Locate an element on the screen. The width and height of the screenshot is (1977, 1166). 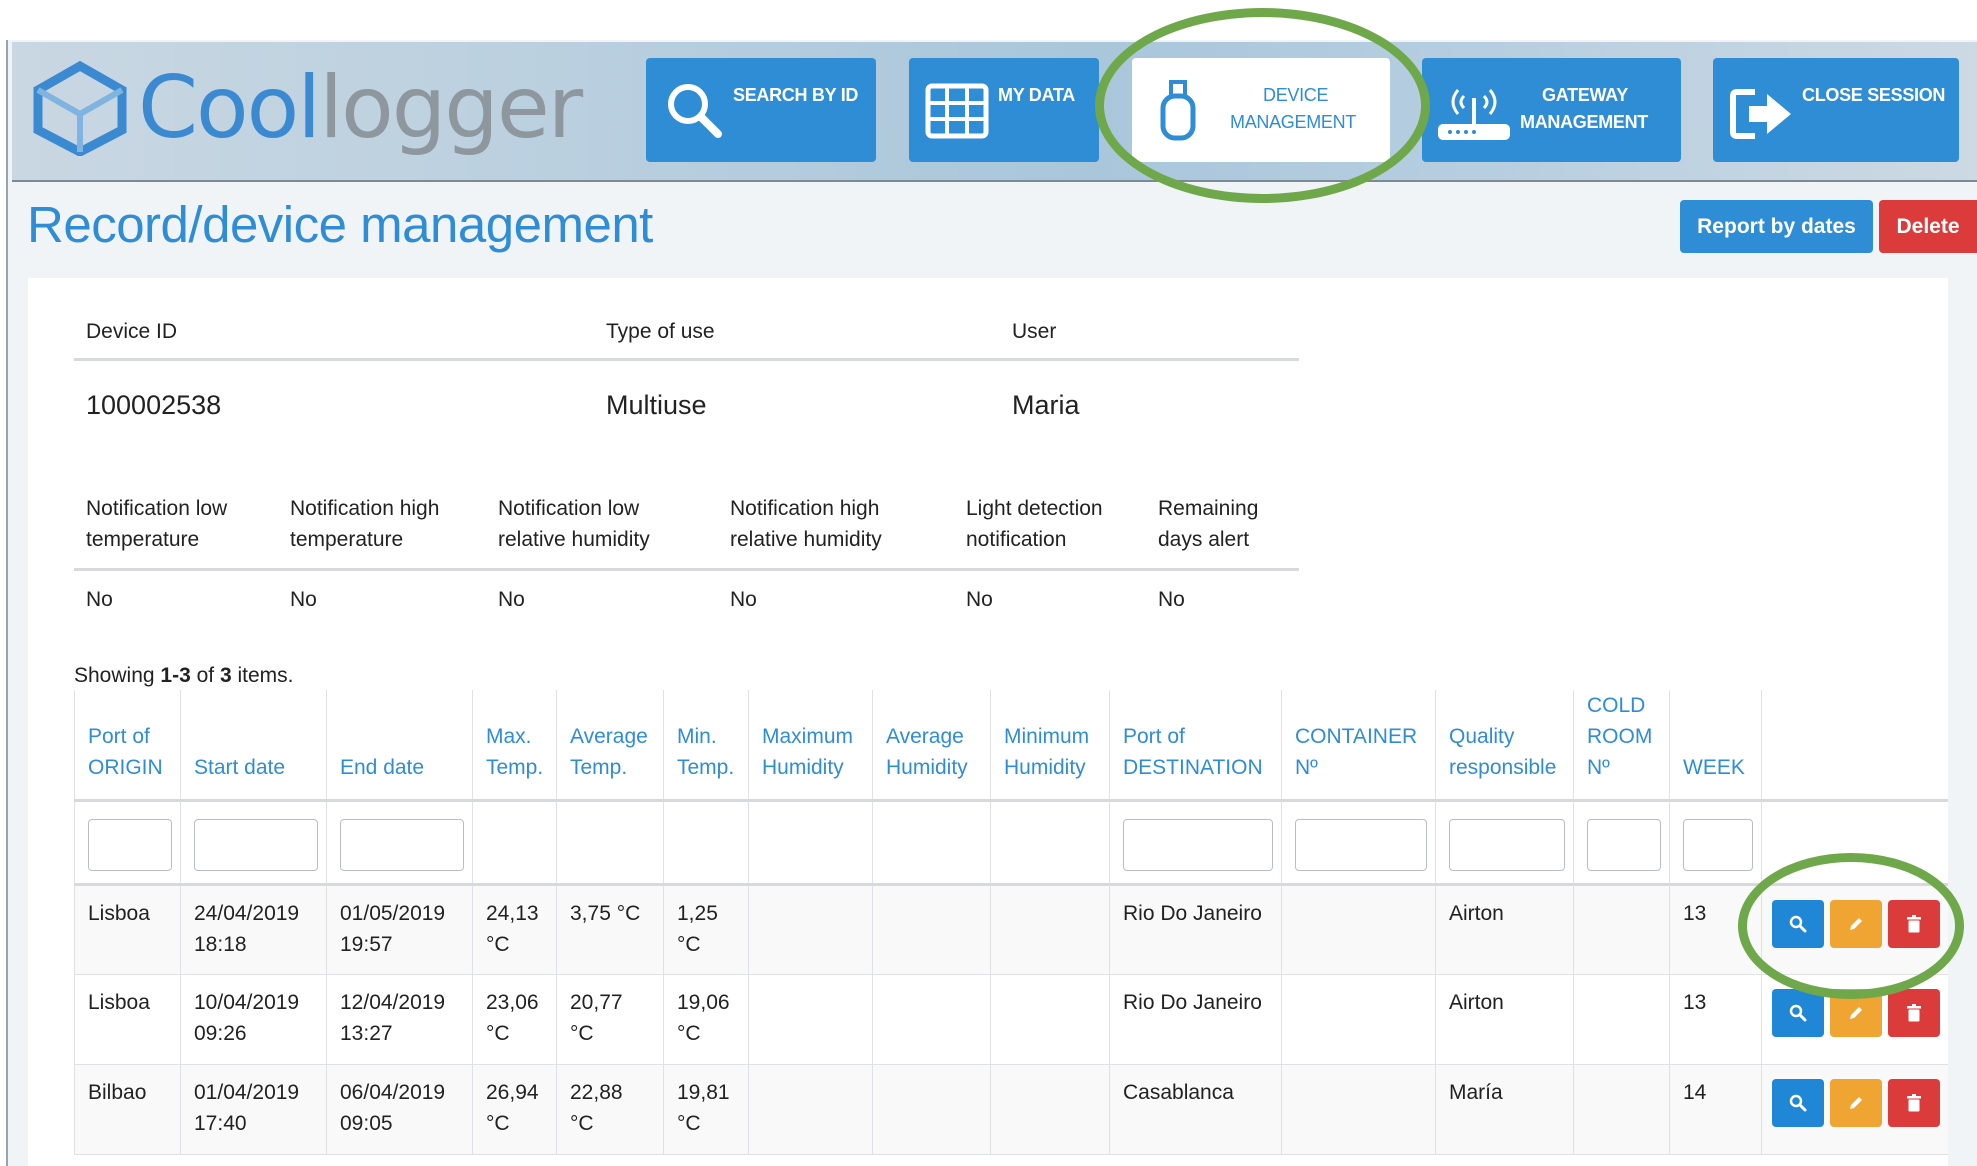
cell-text: 23,06 is located at coordinates (512, 1002).